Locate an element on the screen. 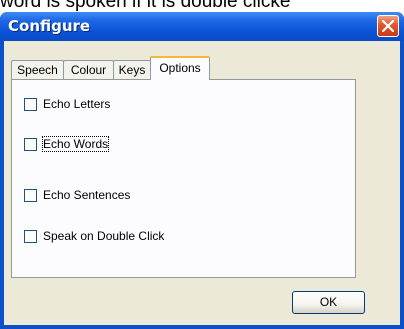  tab-options: Options is located at coordinates (180, 68).